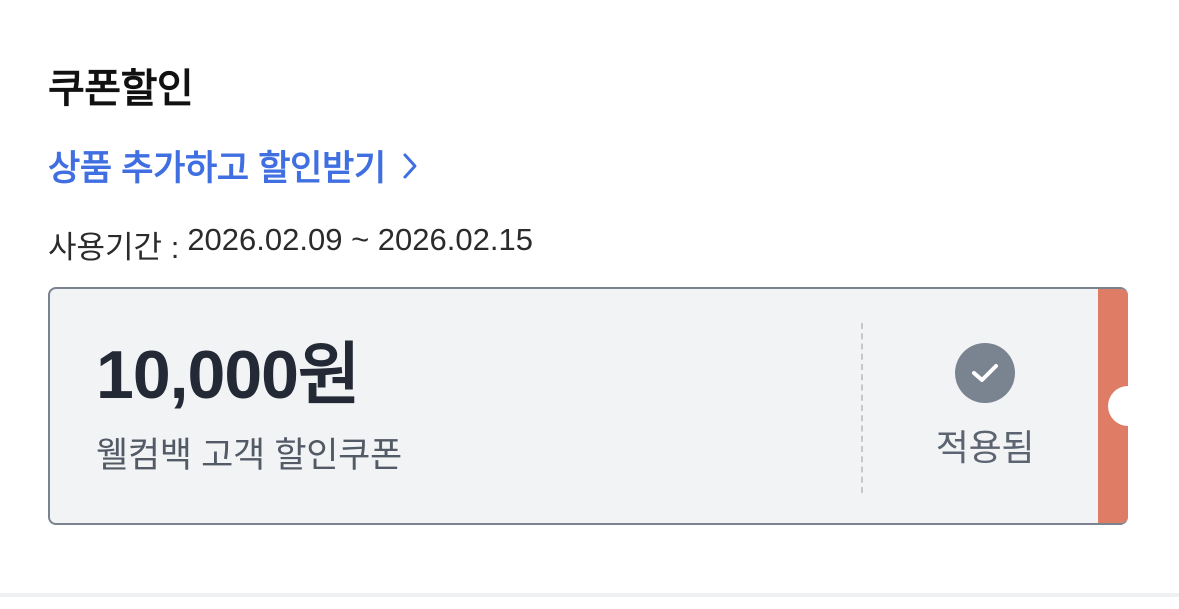  I want to click on coupon-divider, so click(862, 408).